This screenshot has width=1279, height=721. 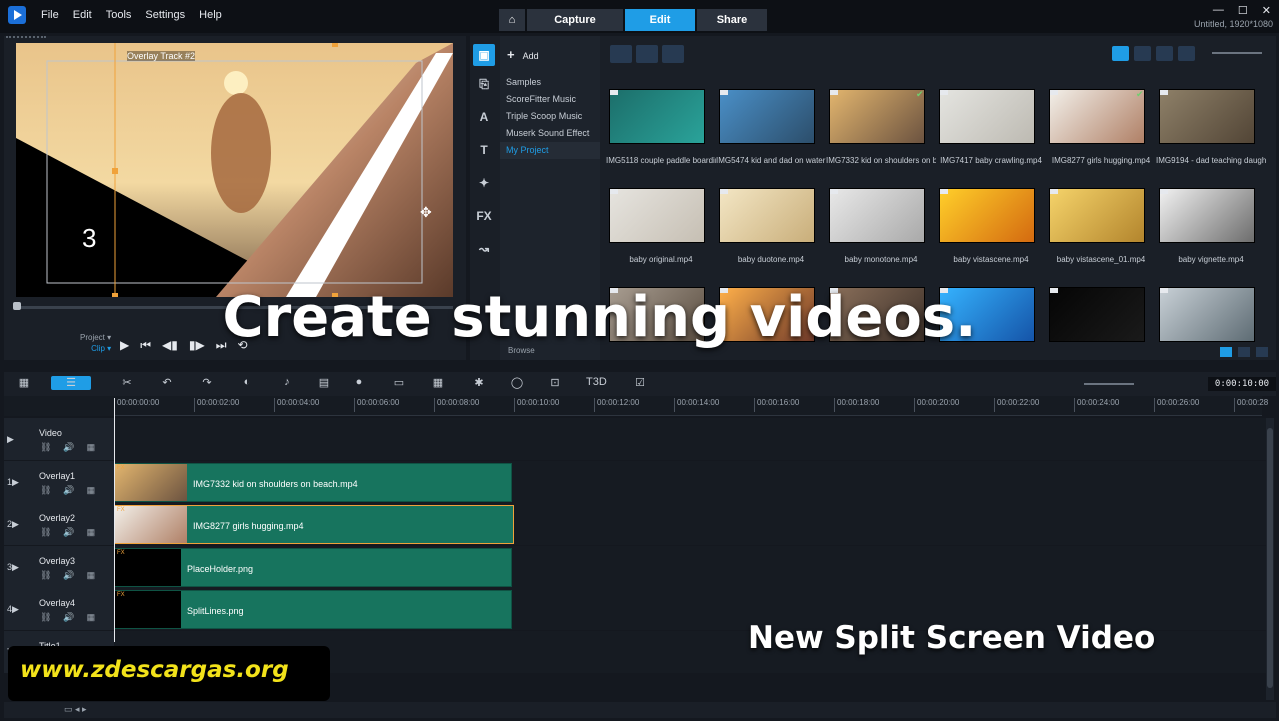 What do you see at coordinates (314, 524) in the screenshot?
I see `timeline-clip: FX IMG8277 girls hugging.mp4` at bounding box center [314, 524].